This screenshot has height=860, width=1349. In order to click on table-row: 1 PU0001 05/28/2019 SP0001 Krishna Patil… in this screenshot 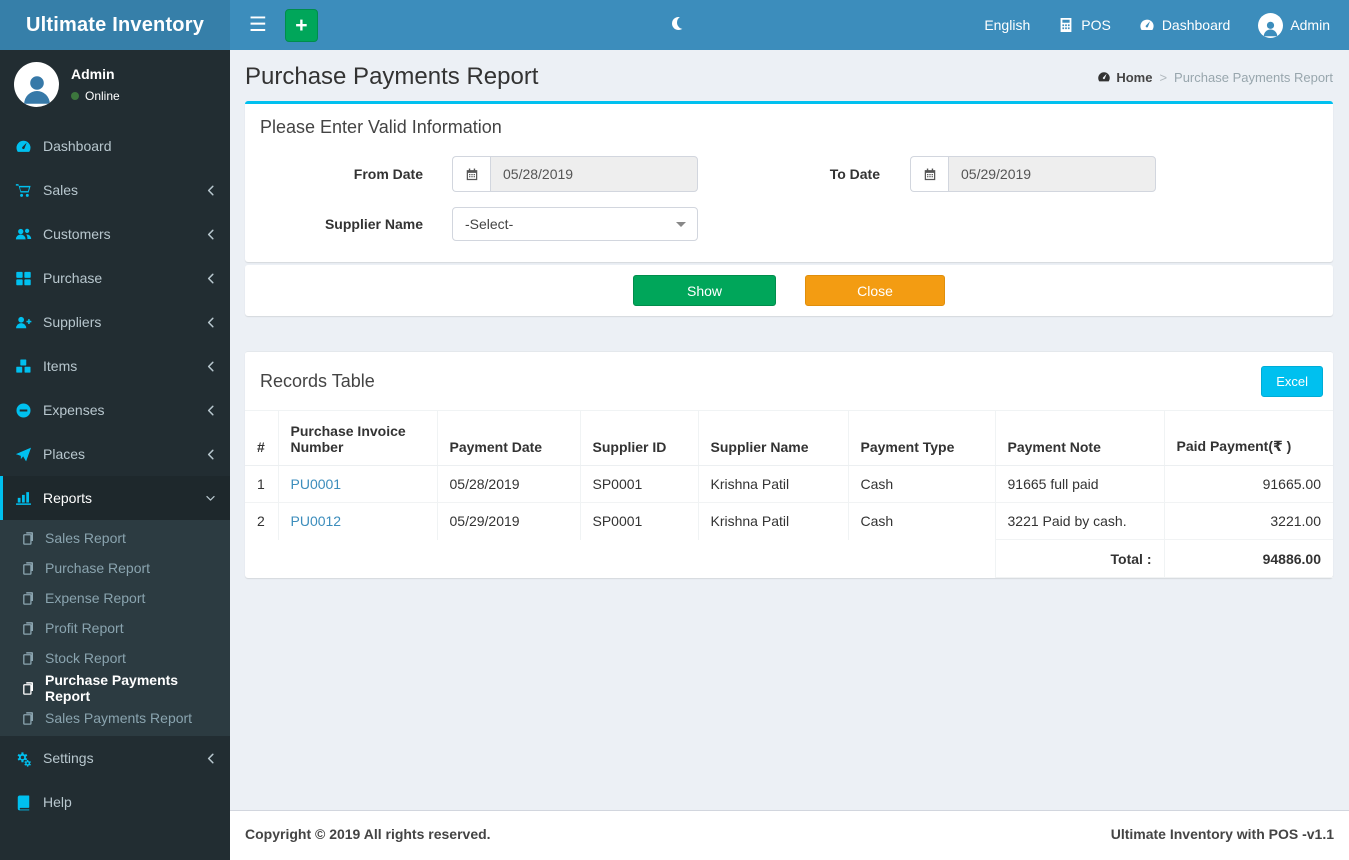, I will do `click(789, 484)`.